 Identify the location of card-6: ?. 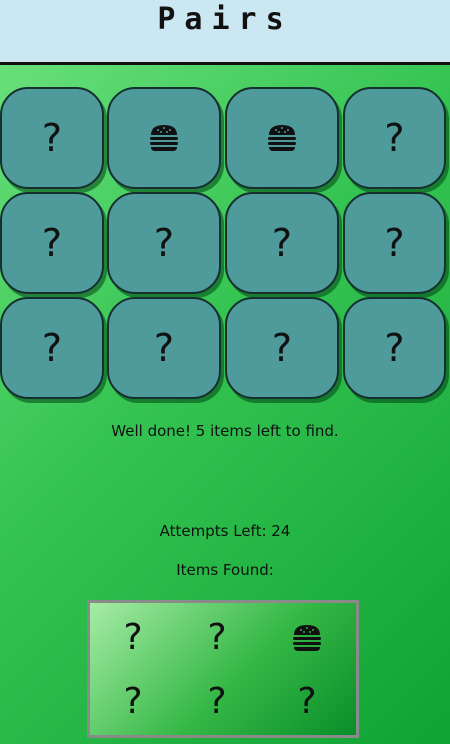
(164, 243).